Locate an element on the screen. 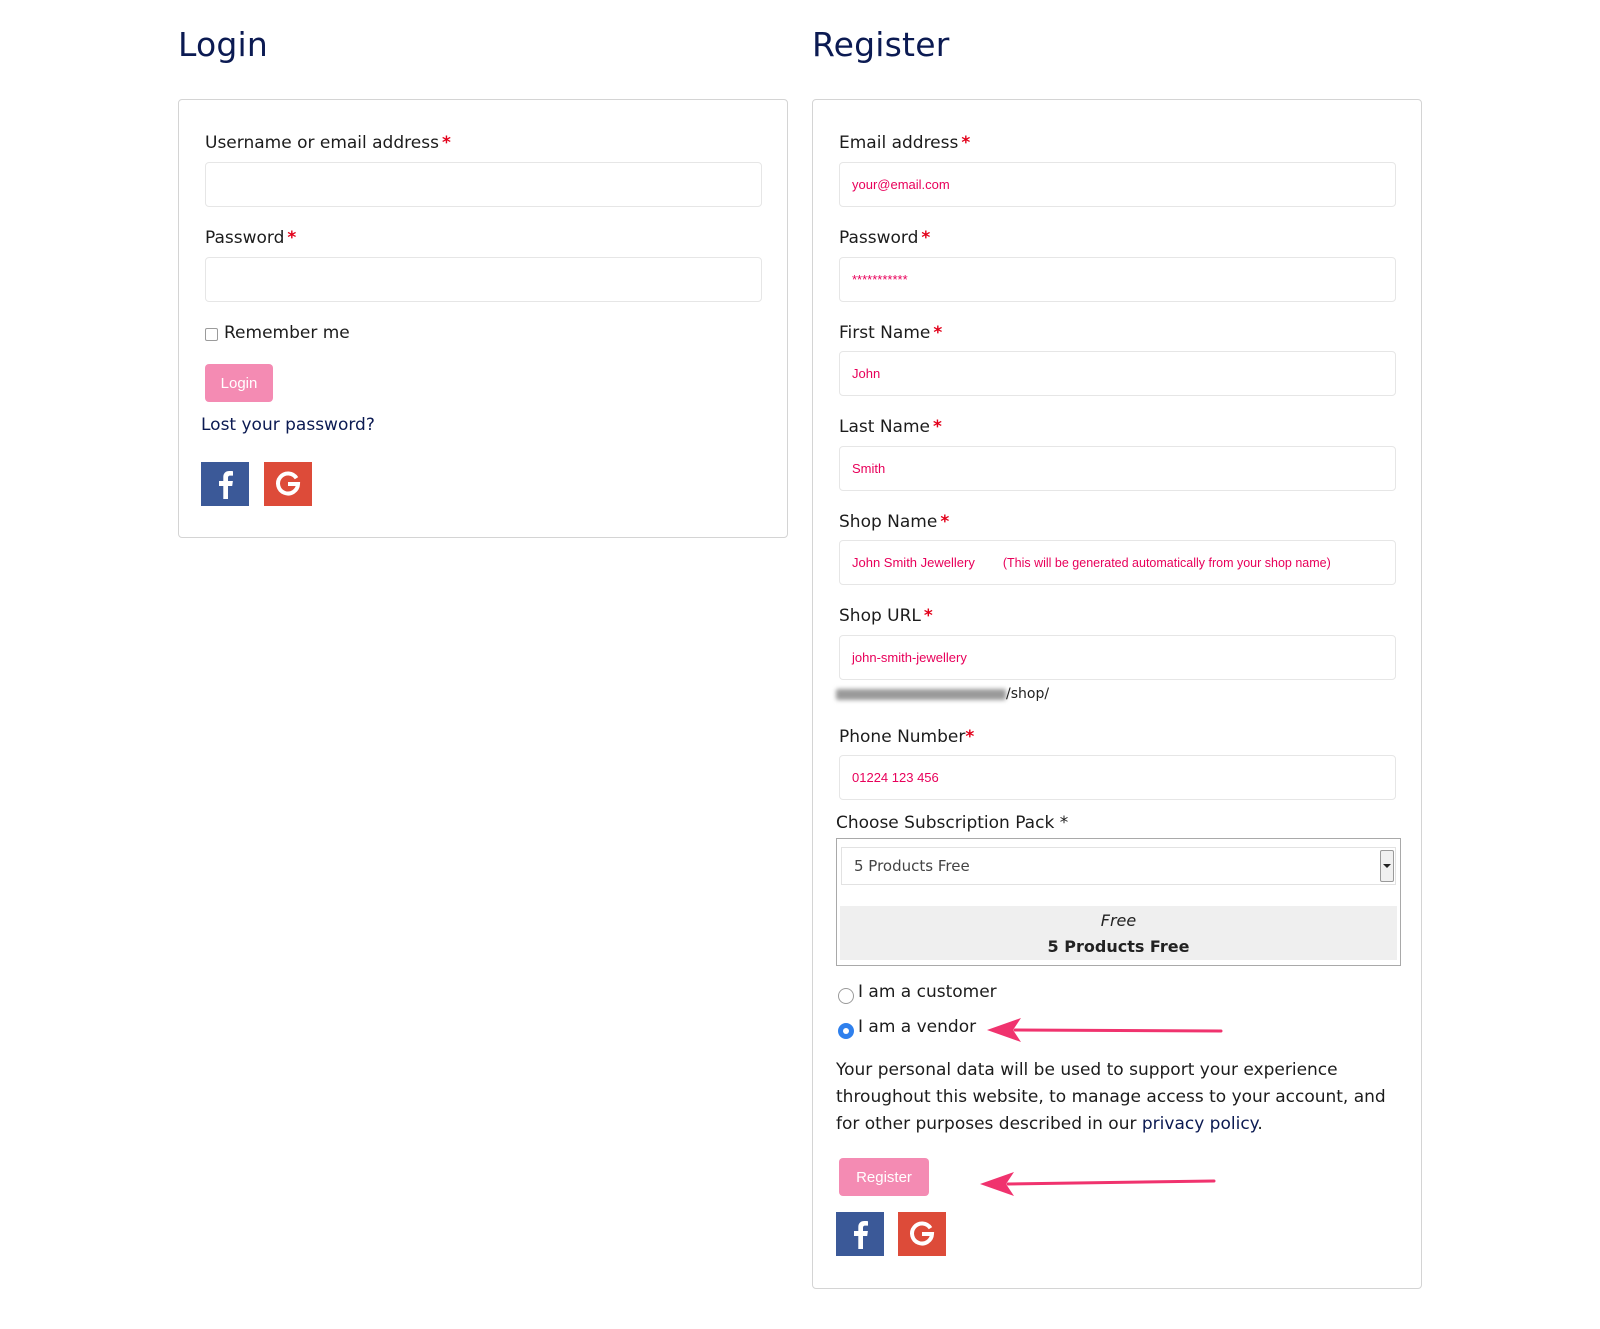  chevron-down-icon is located at coordinates (1387, 866).